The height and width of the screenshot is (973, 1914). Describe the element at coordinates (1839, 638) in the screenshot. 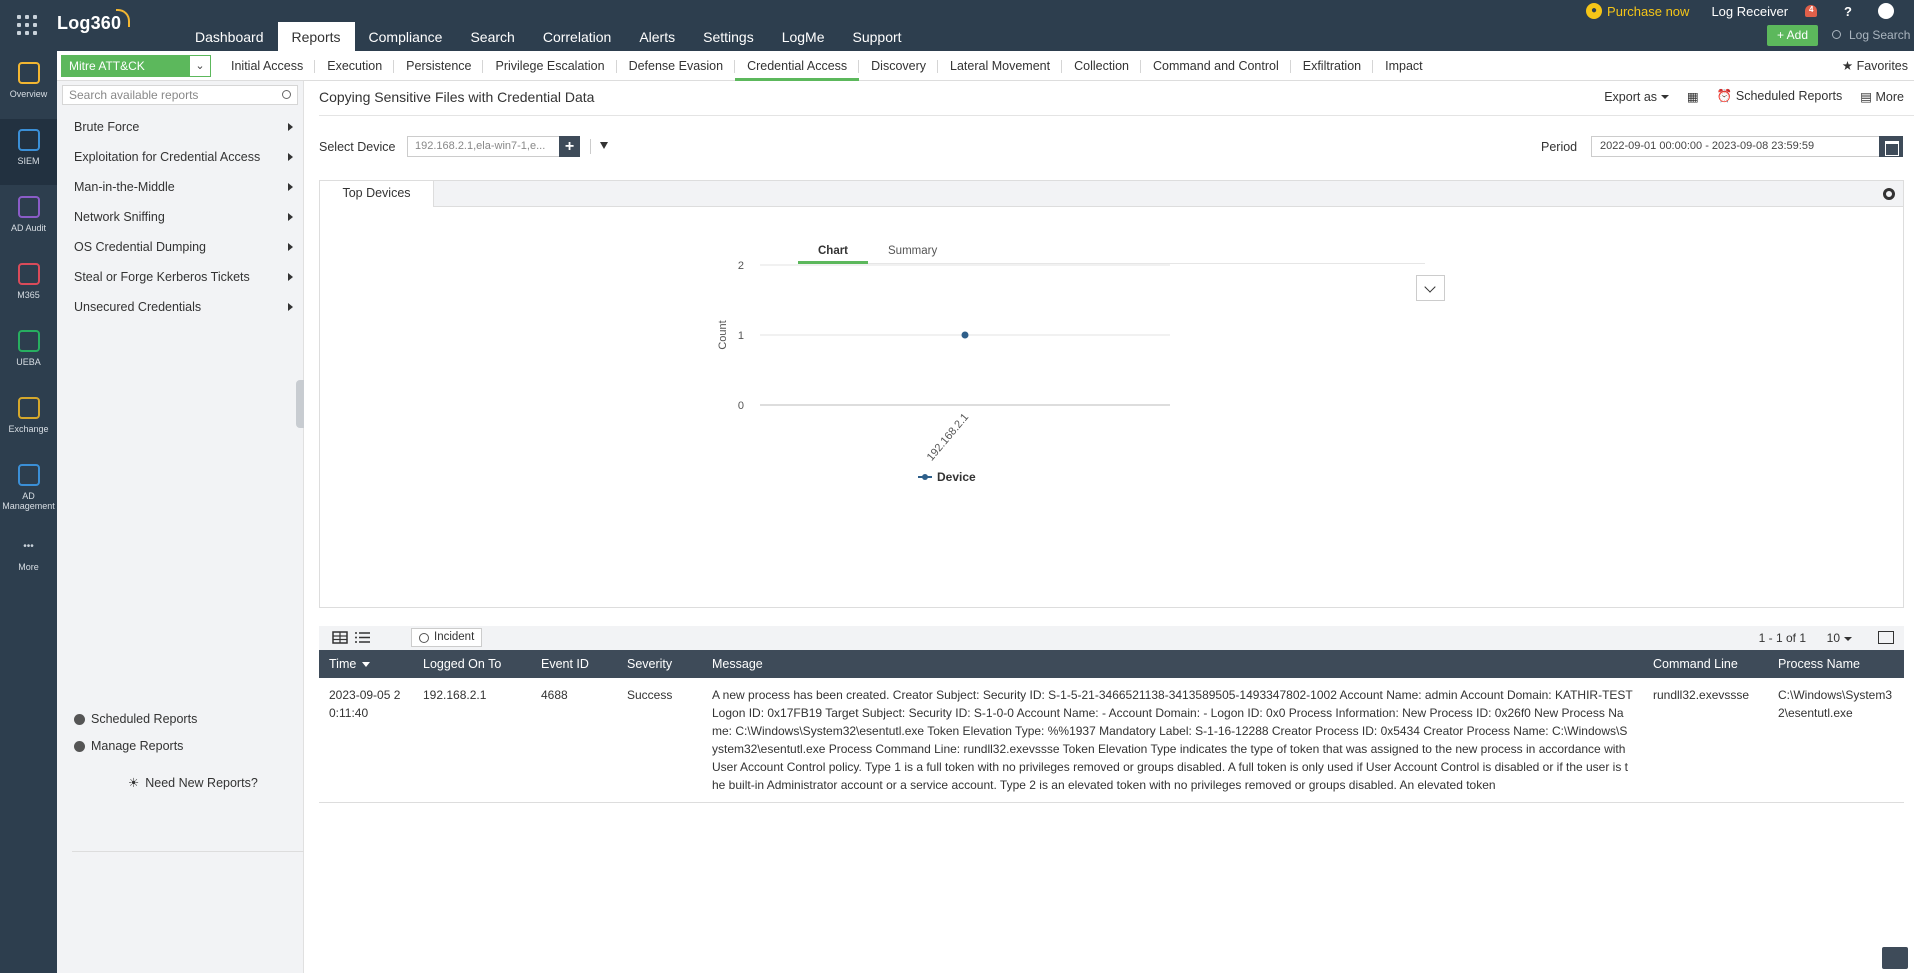

I see `per-page-select: 10` at that location.